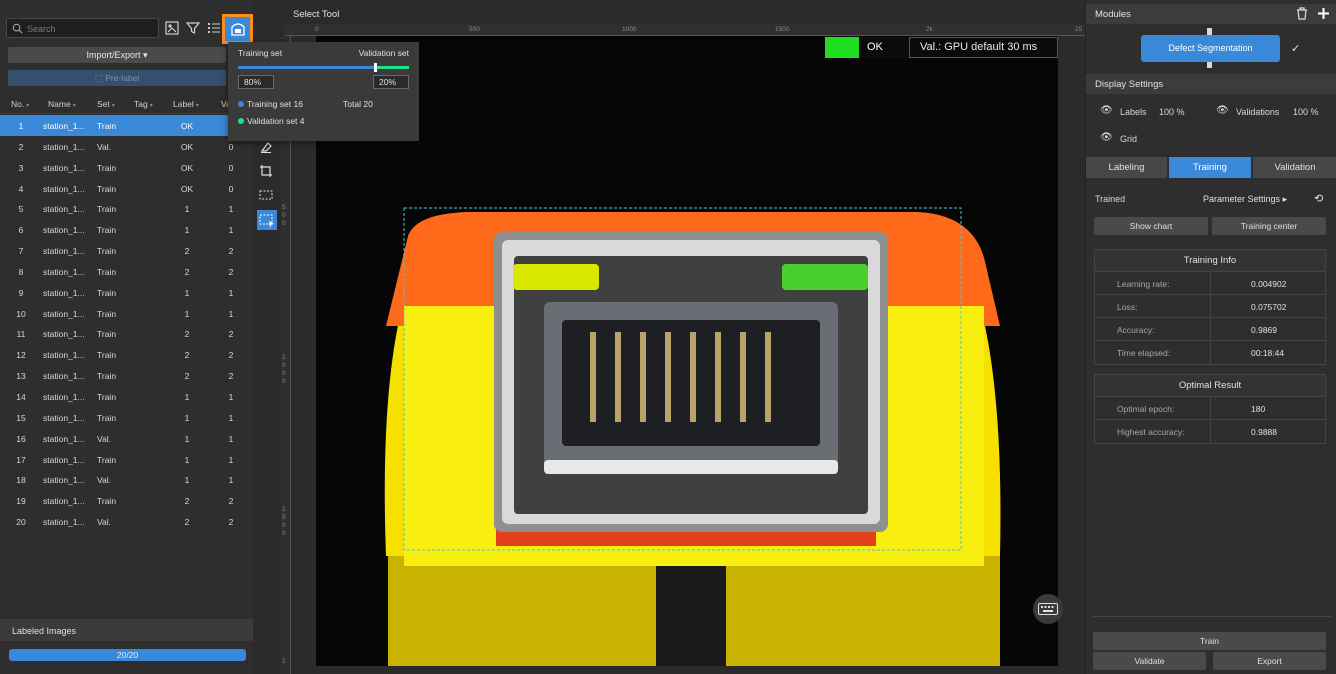  What do you see at coordinates (929, 29) in the screenshot?
I see `ruler-tick: 2k` at bounding box center [929, 29].